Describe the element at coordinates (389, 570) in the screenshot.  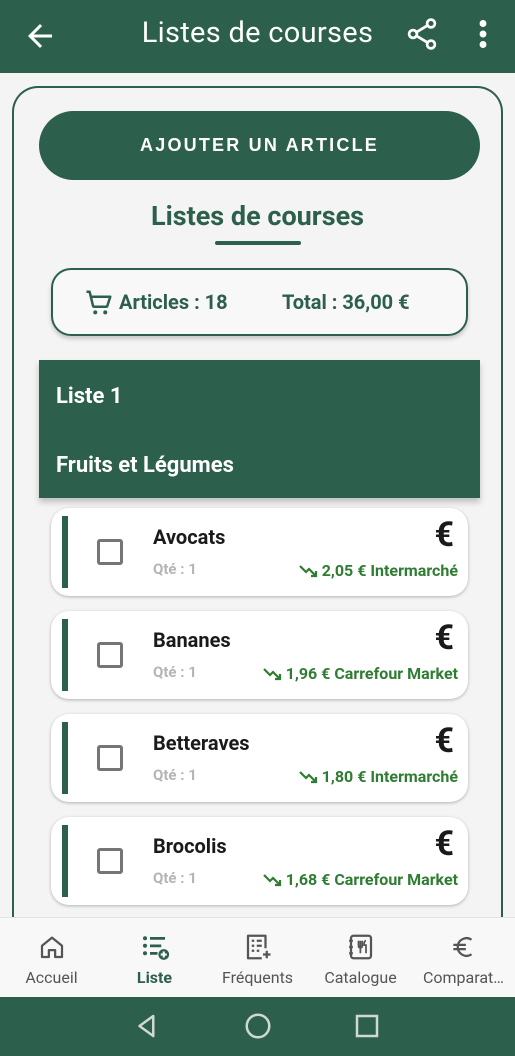
I see `item-price-text: 2,05 € Intermarché` at that location.